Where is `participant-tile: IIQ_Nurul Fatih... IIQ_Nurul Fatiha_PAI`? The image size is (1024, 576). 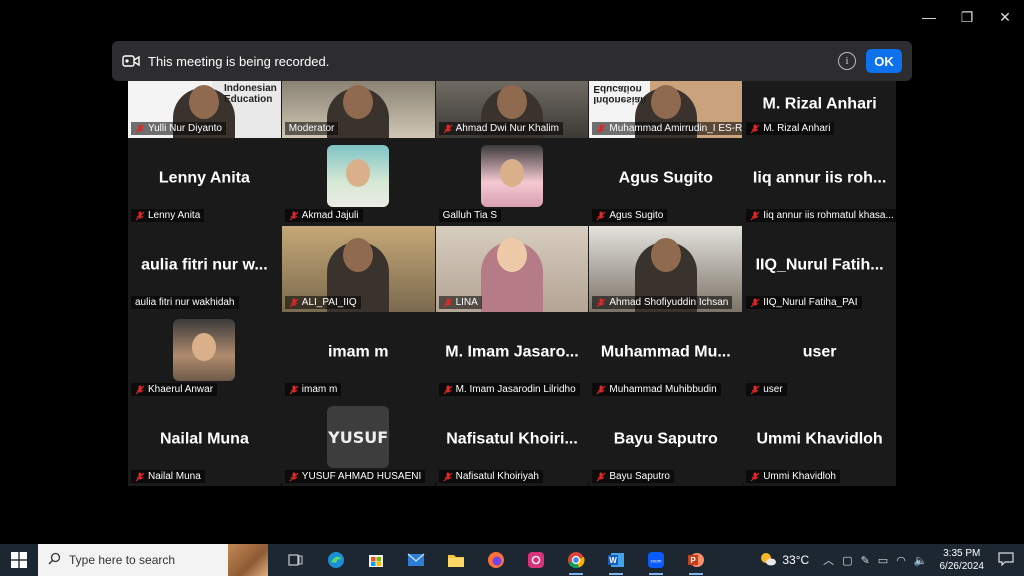 participant-tile: IIQ_Nurul Fatih... IIQ_Nurul Fatiha_PAI is located at coordinates (819, 269).